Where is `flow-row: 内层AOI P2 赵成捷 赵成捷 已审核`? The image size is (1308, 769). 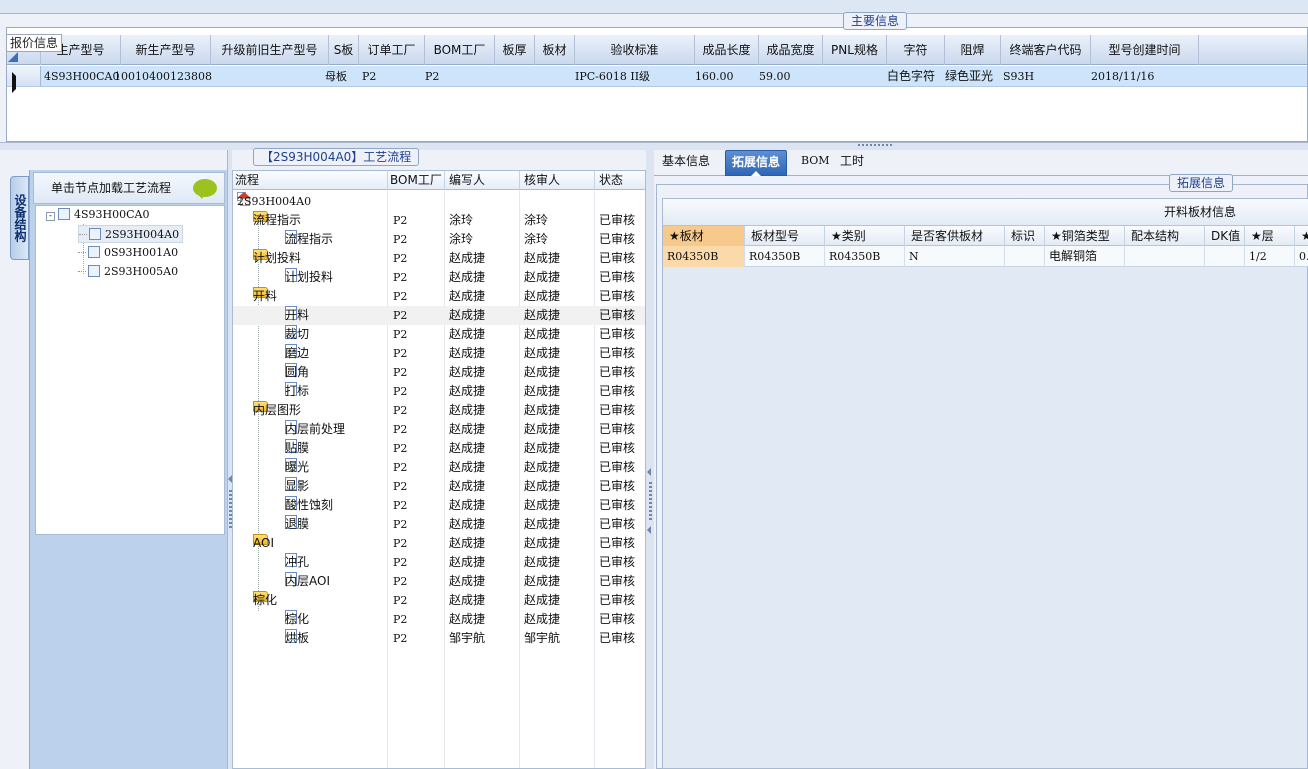 flow-row: 内层AOI P2 赵成捷 赵成捷 已审核 is located at coordinates (439, 581).